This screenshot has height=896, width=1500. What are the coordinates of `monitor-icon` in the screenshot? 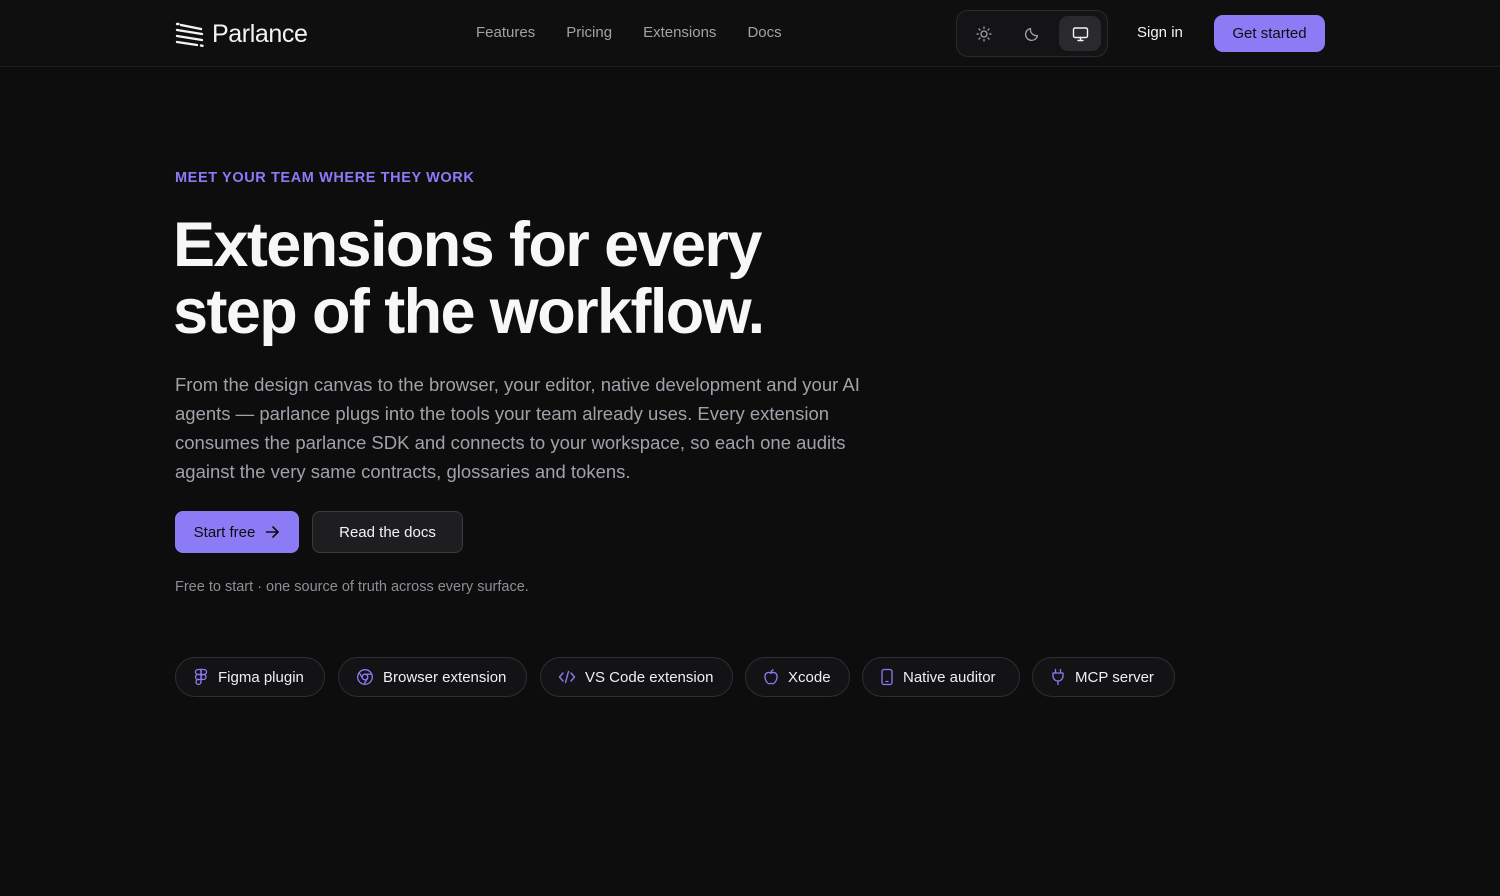 It's located at (1080, 33).